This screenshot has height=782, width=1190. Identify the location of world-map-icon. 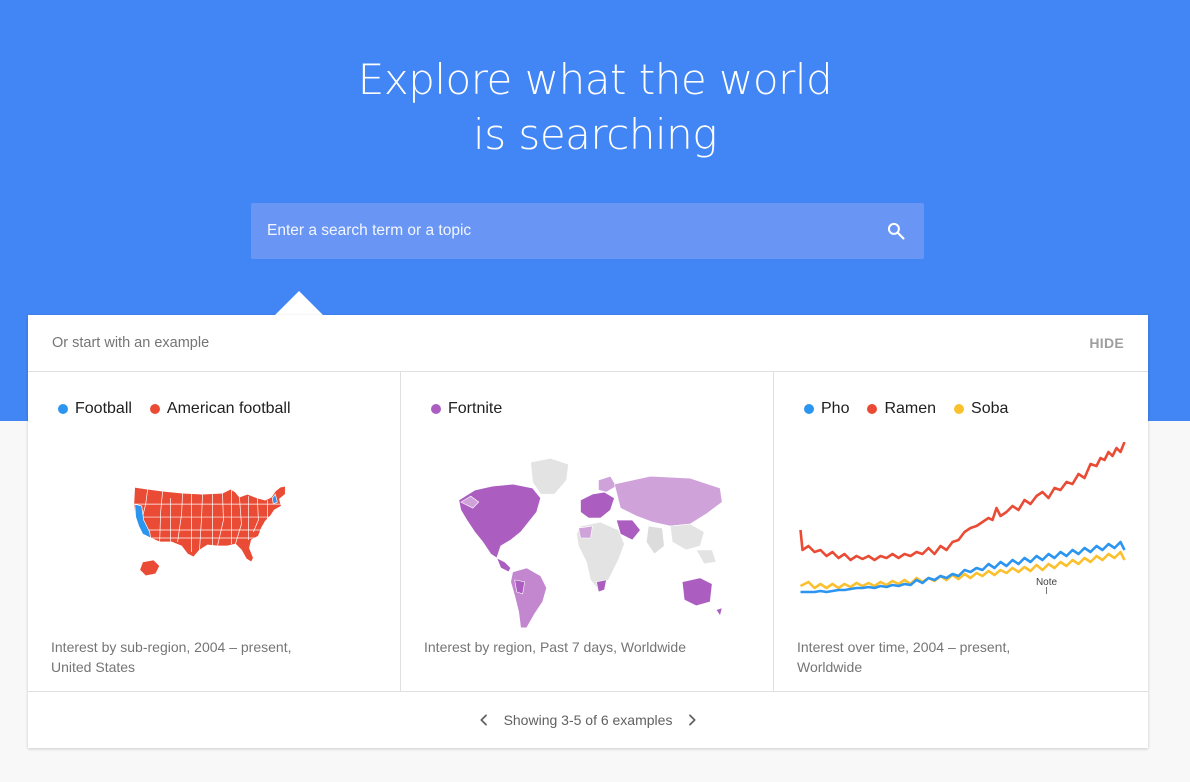
(590, 543).